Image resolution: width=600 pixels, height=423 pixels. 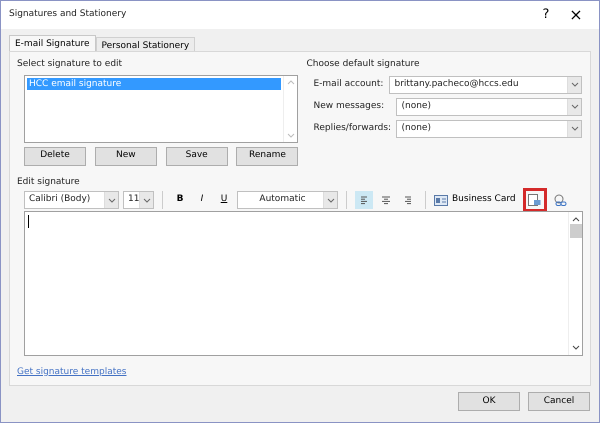 I want to click on section-label: Edit signature, so click(x=49, y=182).